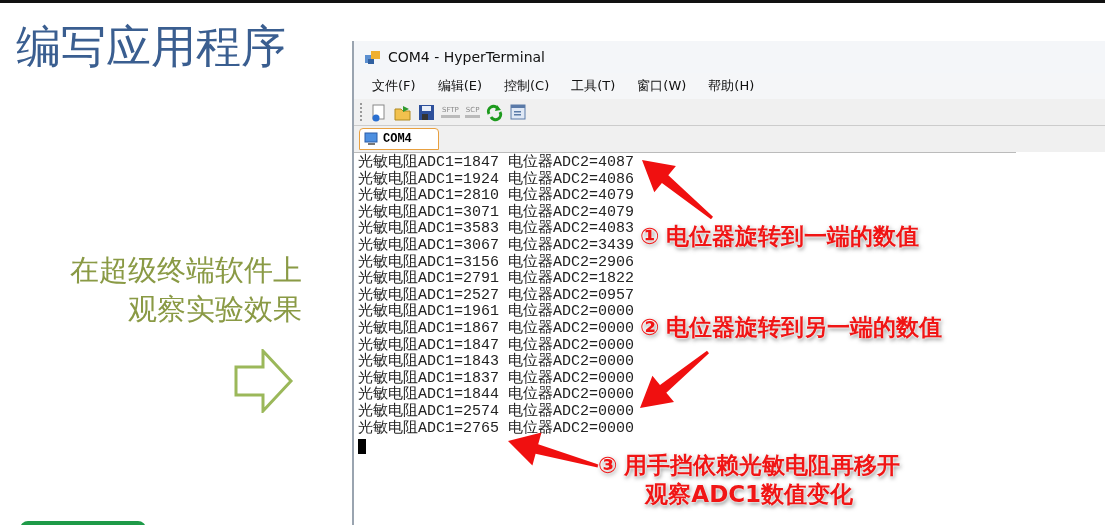 The image size is (1105, 525). What do you see at coordinates (496, 196) in the screenshot?
I see `terminal-line: 光敏电阻ADC1=2810 电位器ADC2=4079` at bounding box center [496, 196].